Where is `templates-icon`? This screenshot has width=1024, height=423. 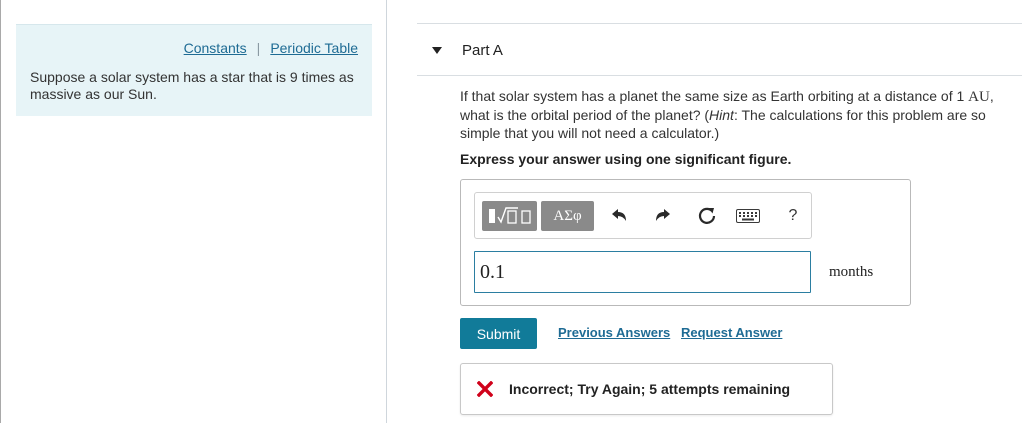
templates-icon is located at coordinates (509, 215).